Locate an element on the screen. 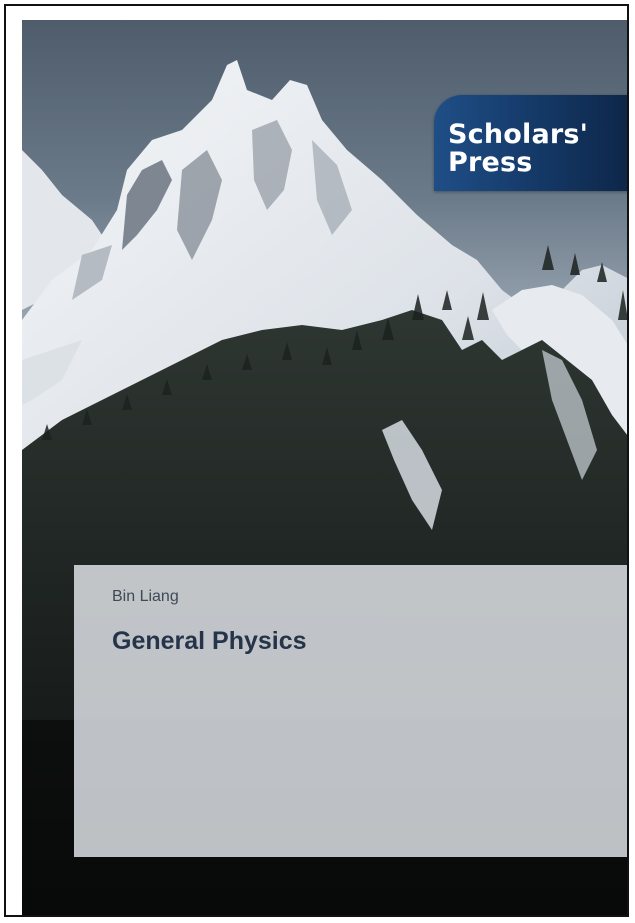 Image resolution: width=635 pixels, height=923 pixels. publisher-name-line2: Press is located at coordinates (490, 162).